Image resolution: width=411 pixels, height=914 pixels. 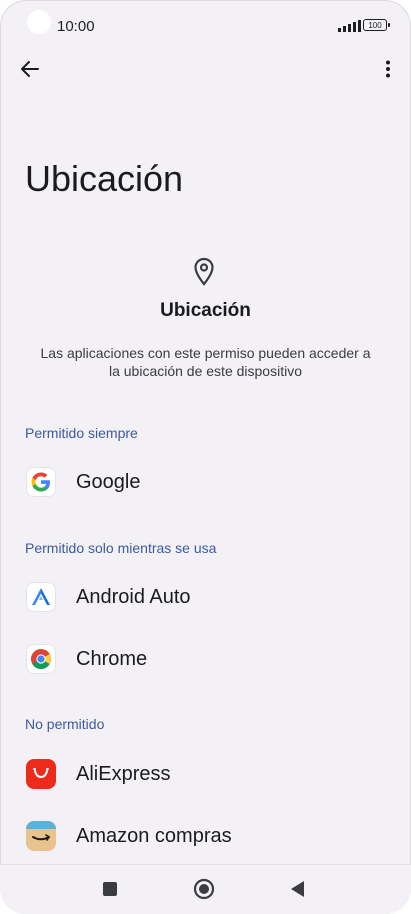 What do you see at coordinates (205, 597) in the screenshot?
I see `app-row-android-auto: Android Auto` at bounding box center [205, 597].